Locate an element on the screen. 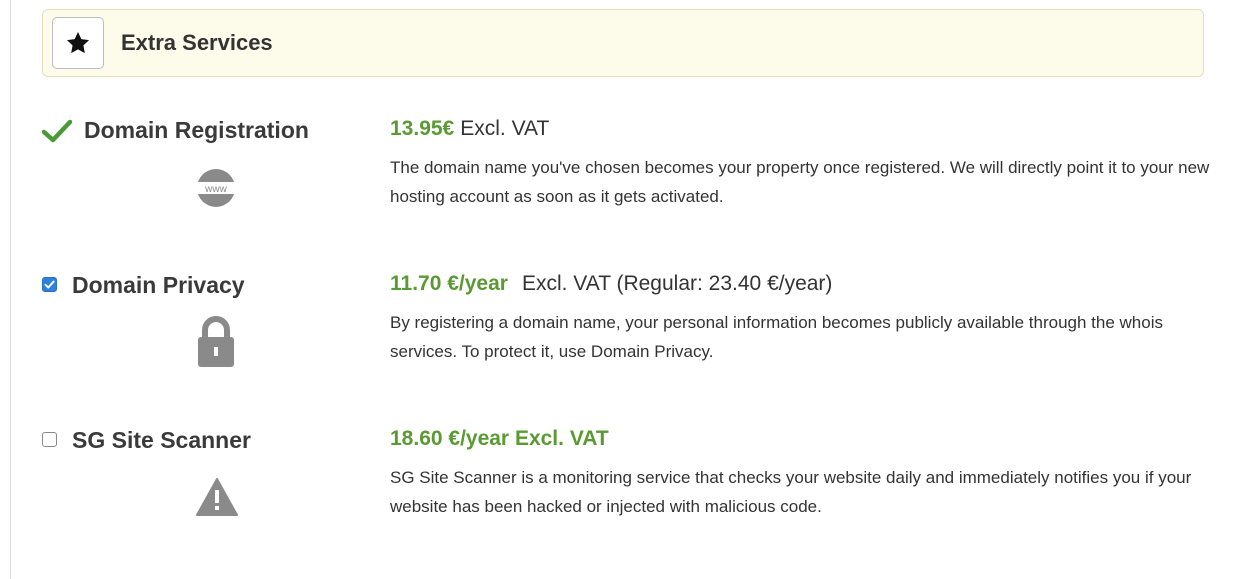  left-border is located at coordinates (10, 289).